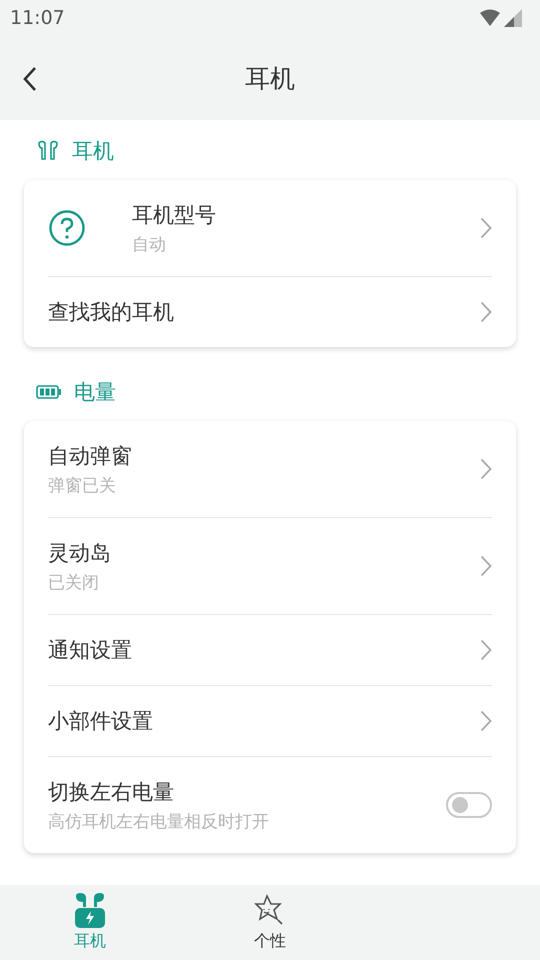 This screenshot has width=540, height=960. I want to click on row-subtitle: 弹窗已关, so click(82, 485).